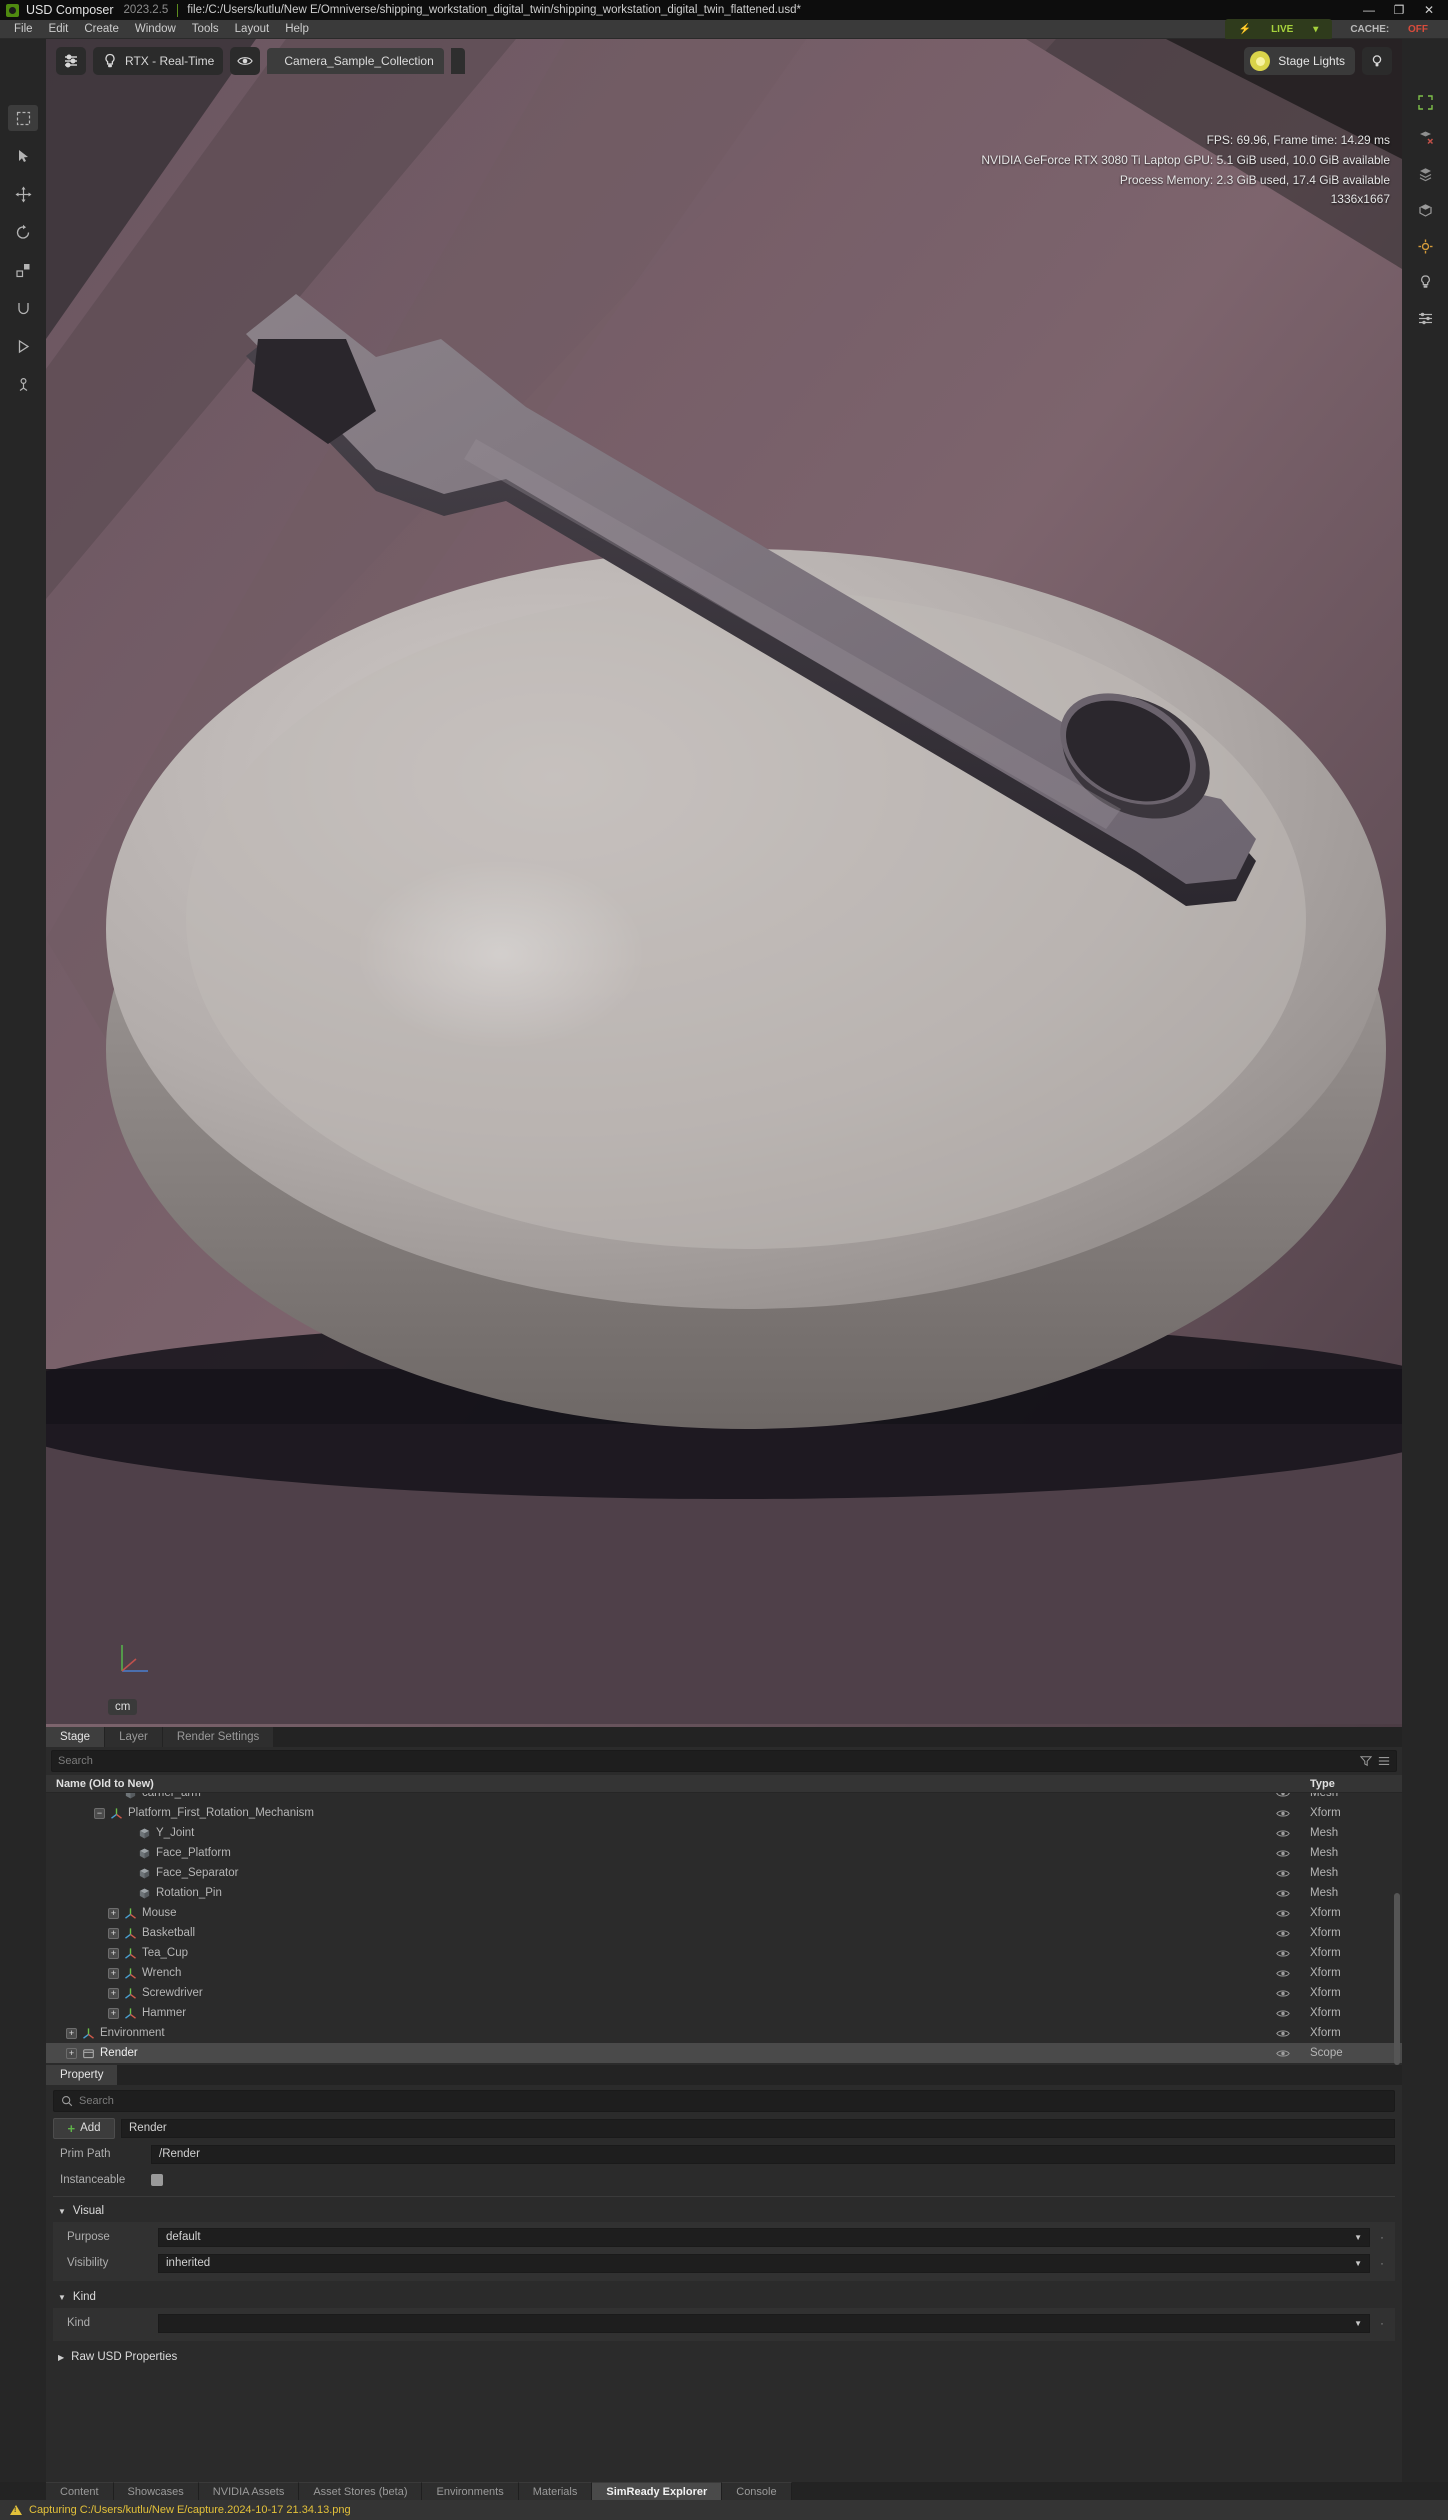 Image resolution: width=1448 pixels, height=2520 pixels. Describe the element at coordinates (23, 194) in the screenshot. I see `left-rail-move-tool` at that location.